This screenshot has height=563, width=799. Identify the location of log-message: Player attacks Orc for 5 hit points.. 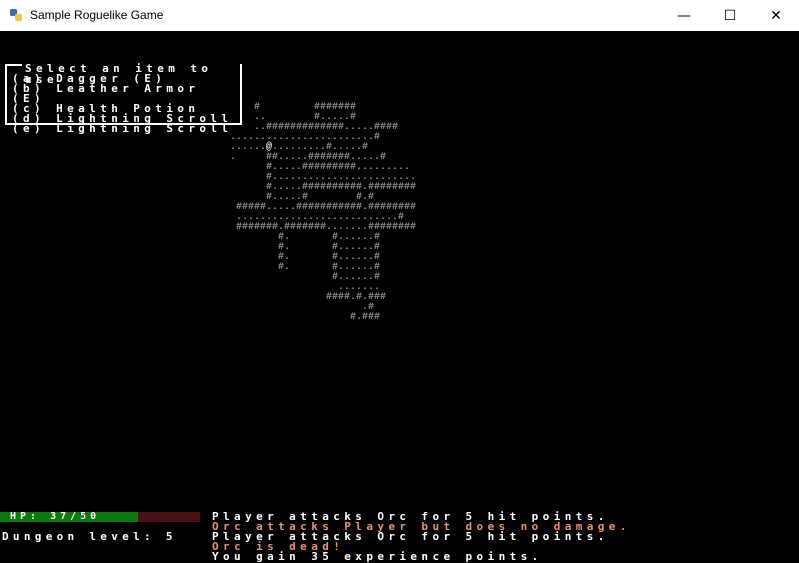
(410, 536).